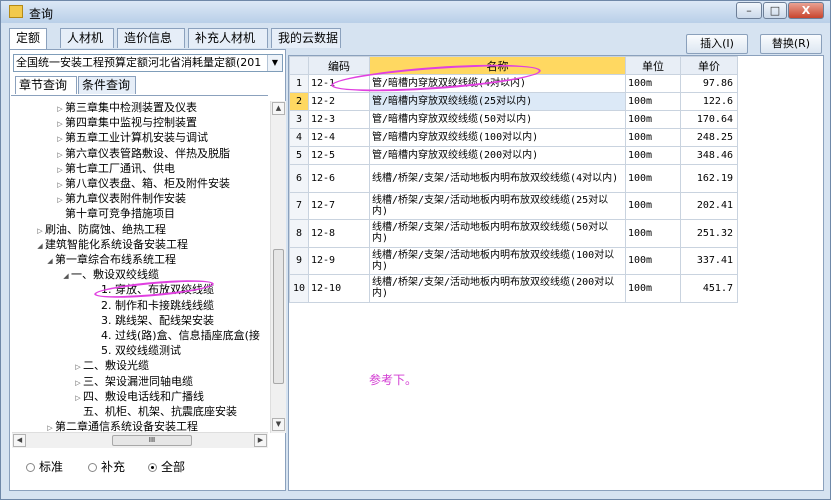 The width and height of the screenshot is (831, 500). What do you see at coordinates (228, 38) in the screenshot?
I see `tab-supplement-material: 补充人材机` at bounding box center [228, 38].